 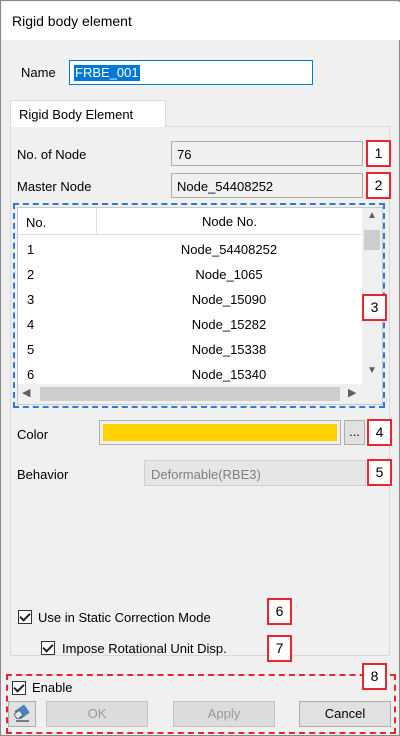 I want to click on column-header-no: No., so click(x=36, y=222).